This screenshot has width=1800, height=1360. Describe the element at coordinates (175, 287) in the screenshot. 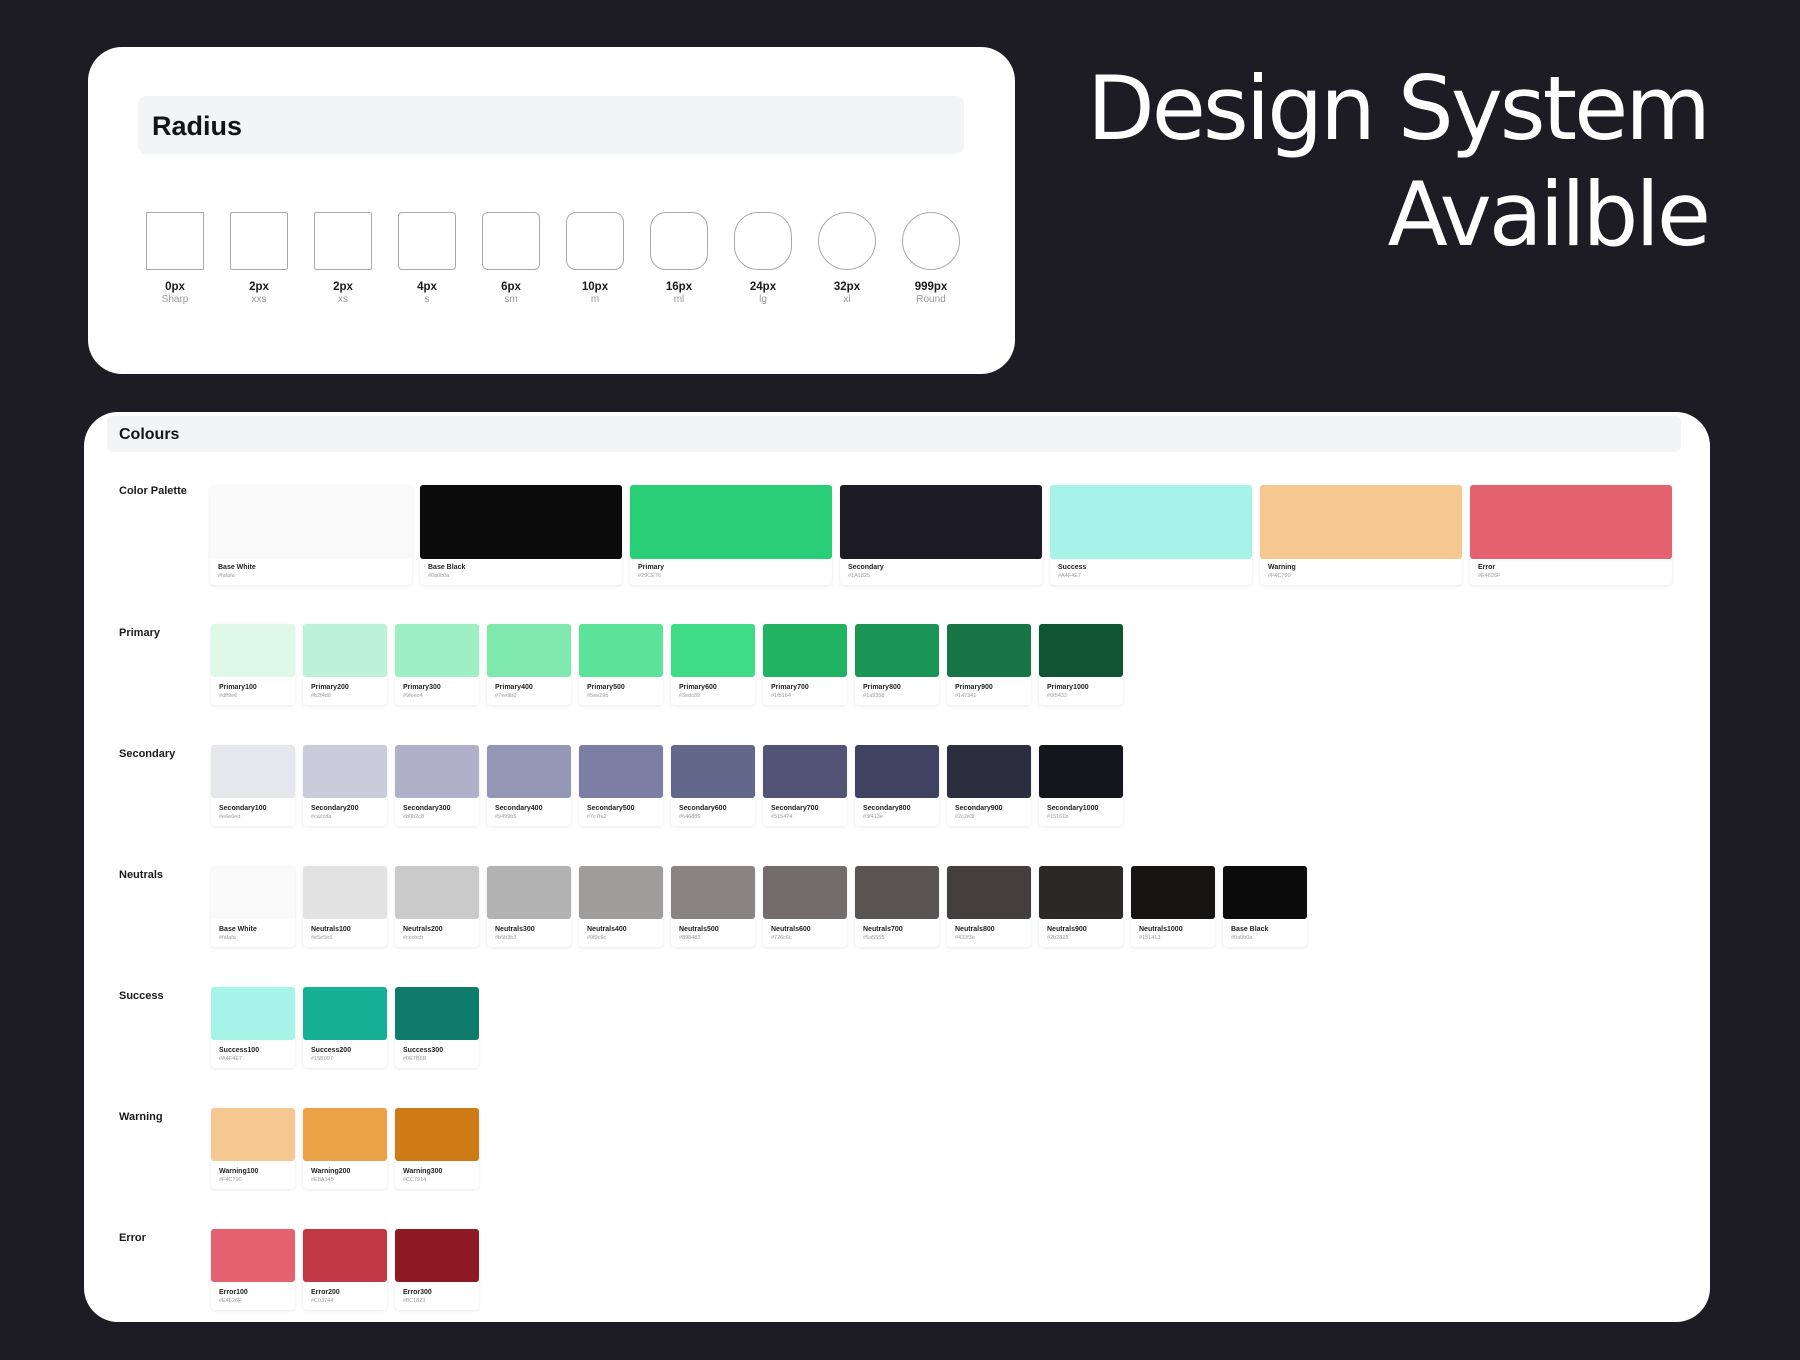

I see `radius-value: 0px` at that location.